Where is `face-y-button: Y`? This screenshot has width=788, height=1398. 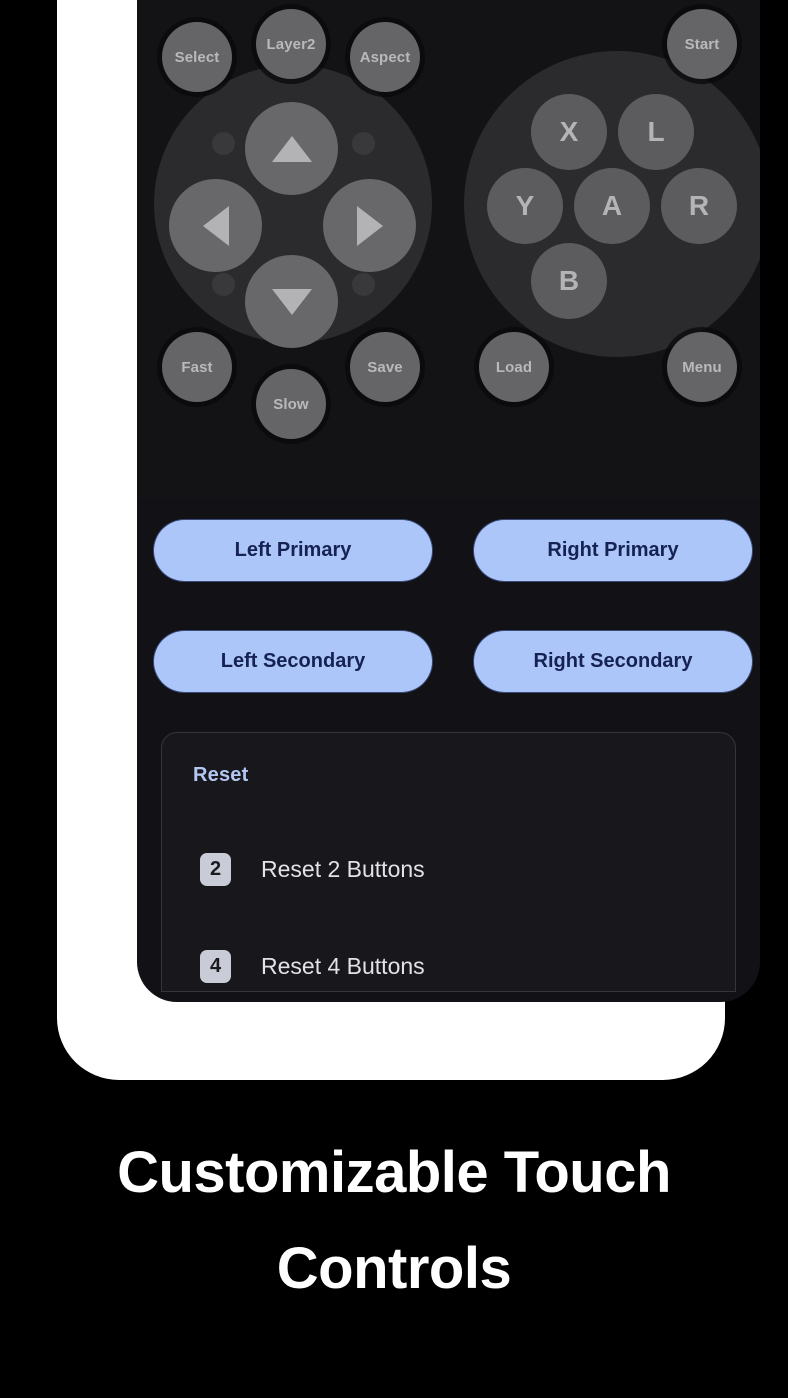 face-y-button: Y is located at coordinates (525, 206).